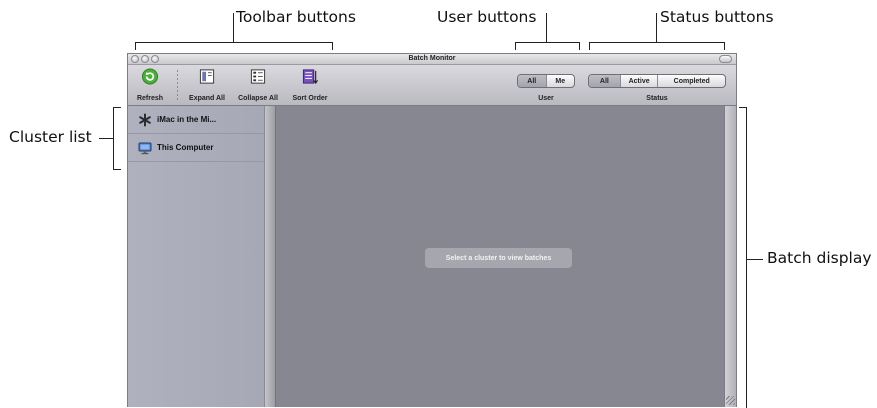 The width and height of the screenshot is (877, 408). What do you see at coordinates (207, 76) in the screenshot?
I see `expand-all-icon` at bounding box center [207, 76].